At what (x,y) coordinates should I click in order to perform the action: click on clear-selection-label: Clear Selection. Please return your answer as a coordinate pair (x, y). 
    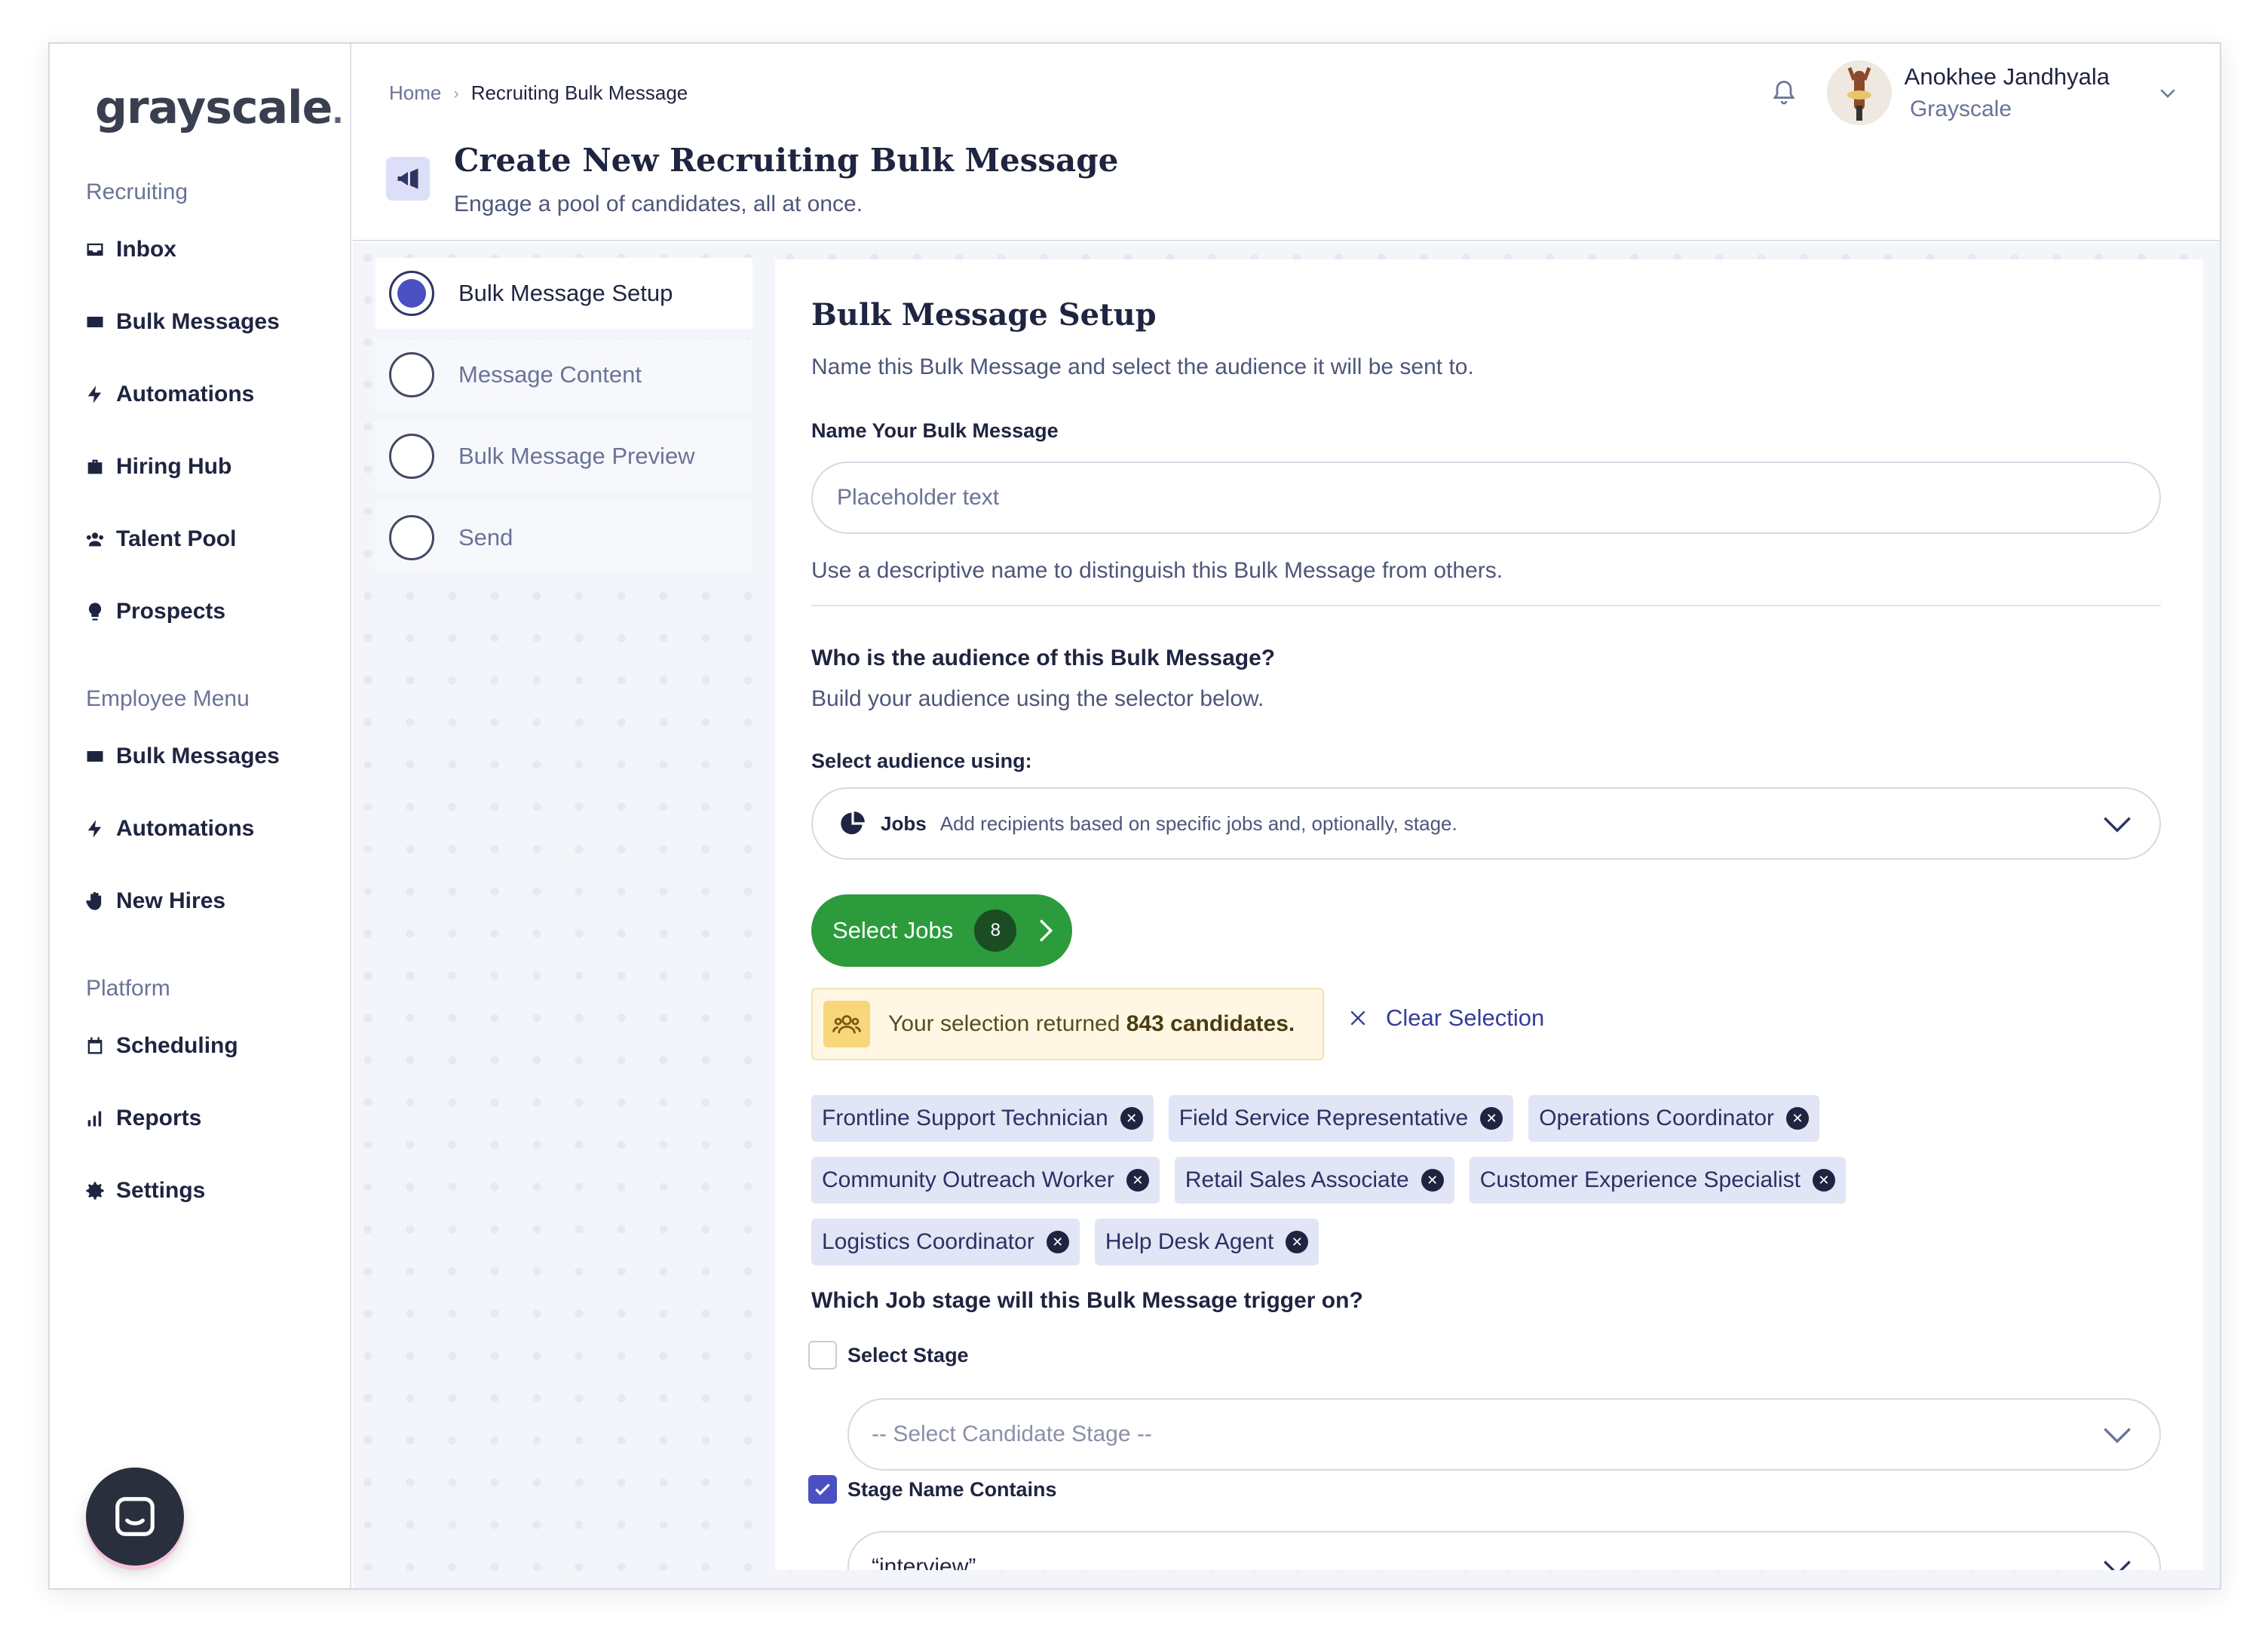
    Looking at the image, I should click on (1465, 1017).